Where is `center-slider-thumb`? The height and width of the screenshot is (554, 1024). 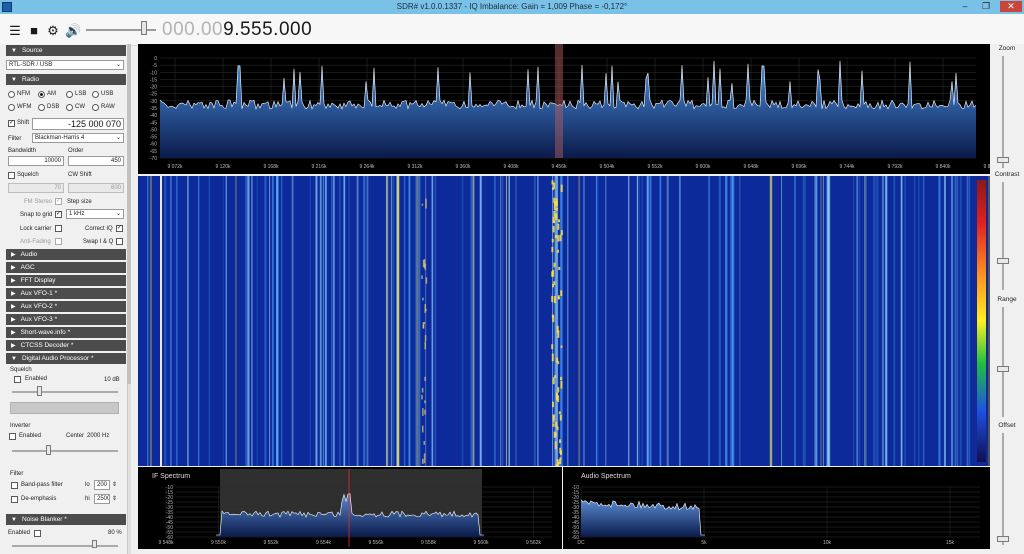
center-slider-thumb is located at coordinates (48, 450).